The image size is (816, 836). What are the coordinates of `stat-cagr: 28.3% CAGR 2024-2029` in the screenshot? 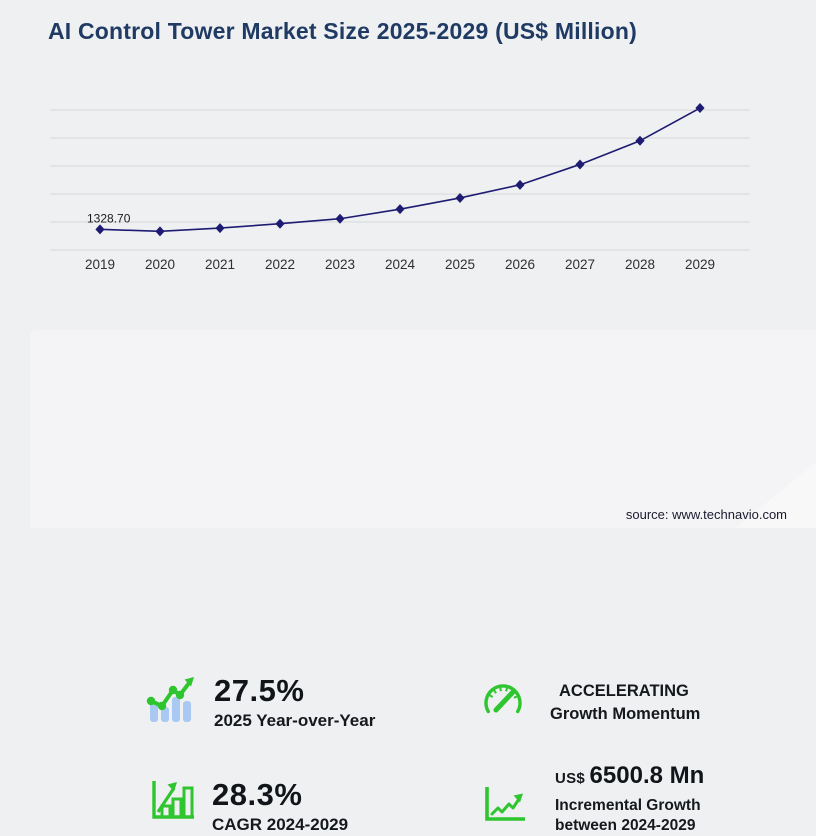 It's located at (249, 806).